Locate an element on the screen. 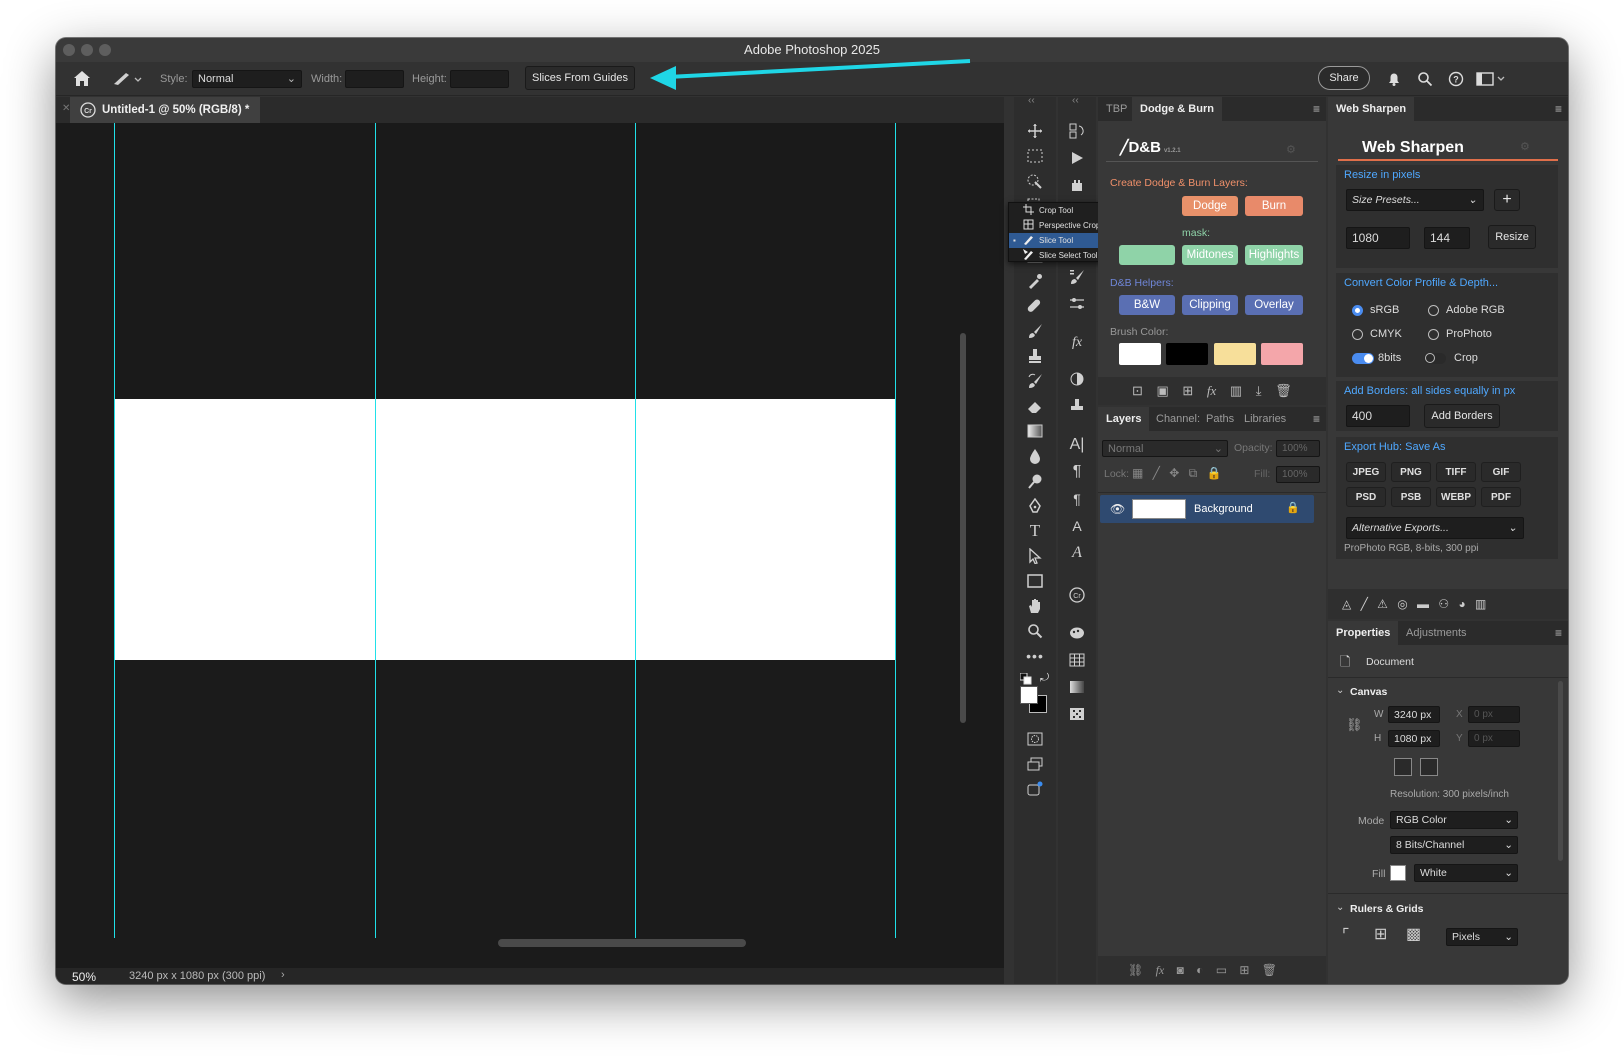 The image size is (1624, 1056). panel-footer-icons: ⊡ ▣ ⊞ fx ▥ ⤓ 🗑 is located at coordinates (1212, 391).